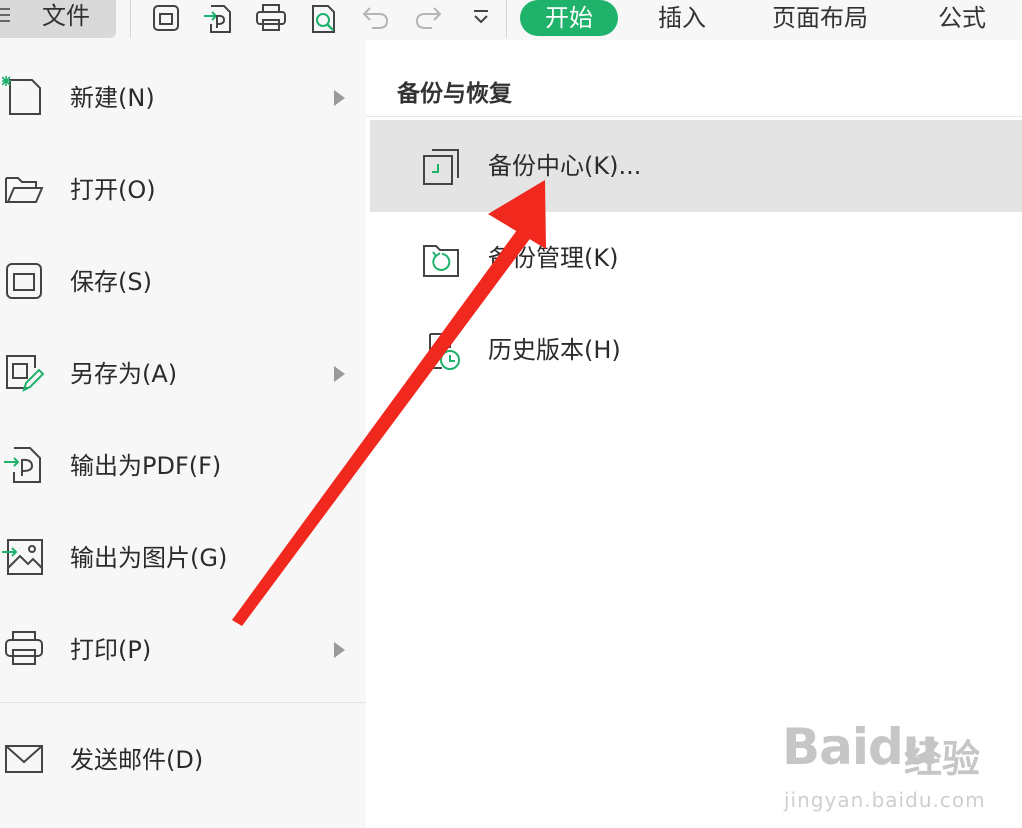 The width and height of the screenshot is (1022, 828). Describe the element at coordinates (21, 95) in the screenshot. I see `new-document-icon` at that location.